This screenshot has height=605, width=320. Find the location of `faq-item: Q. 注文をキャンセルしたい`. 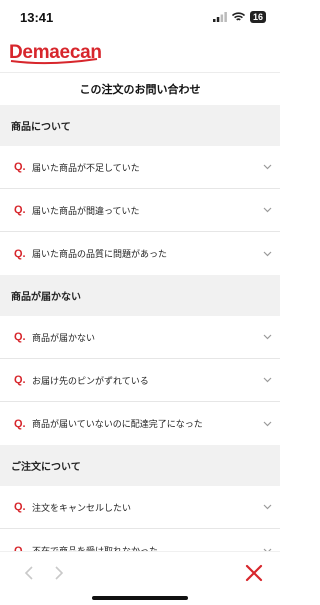

faq-item: Q. 注文をキャンセルしたい is located at coordinates (140, 507).